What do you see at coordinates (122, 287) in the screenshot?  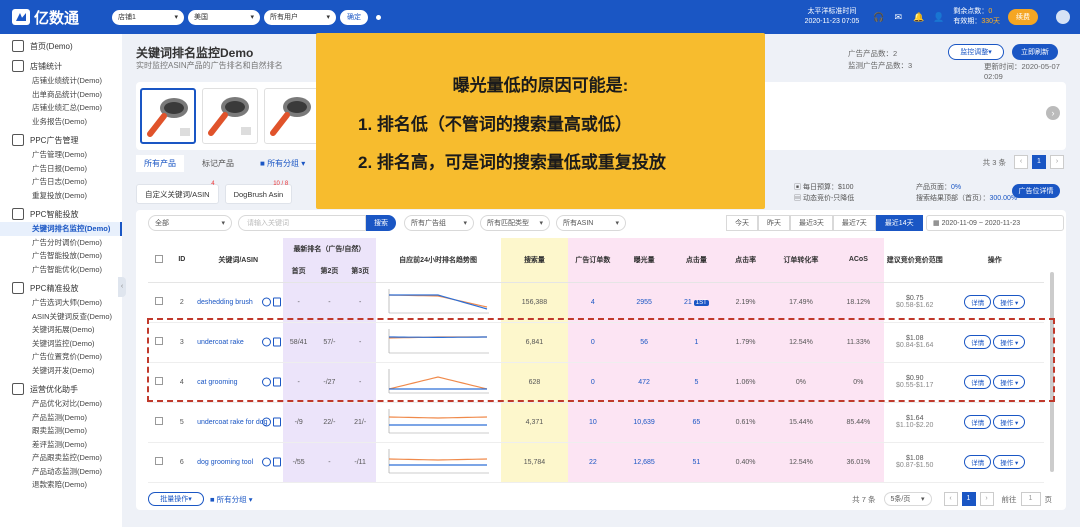 I see `sidebar-collapse-handle: ‹` at bounding box center [122, 287].